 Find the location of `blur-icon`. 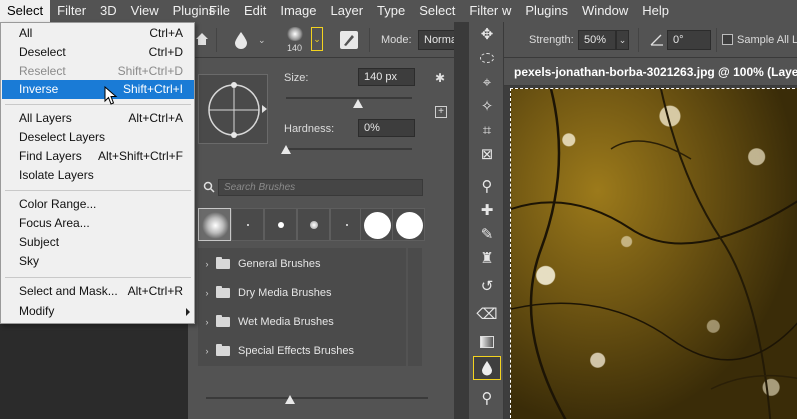

blur-icon is located at coordinates (487, 368).